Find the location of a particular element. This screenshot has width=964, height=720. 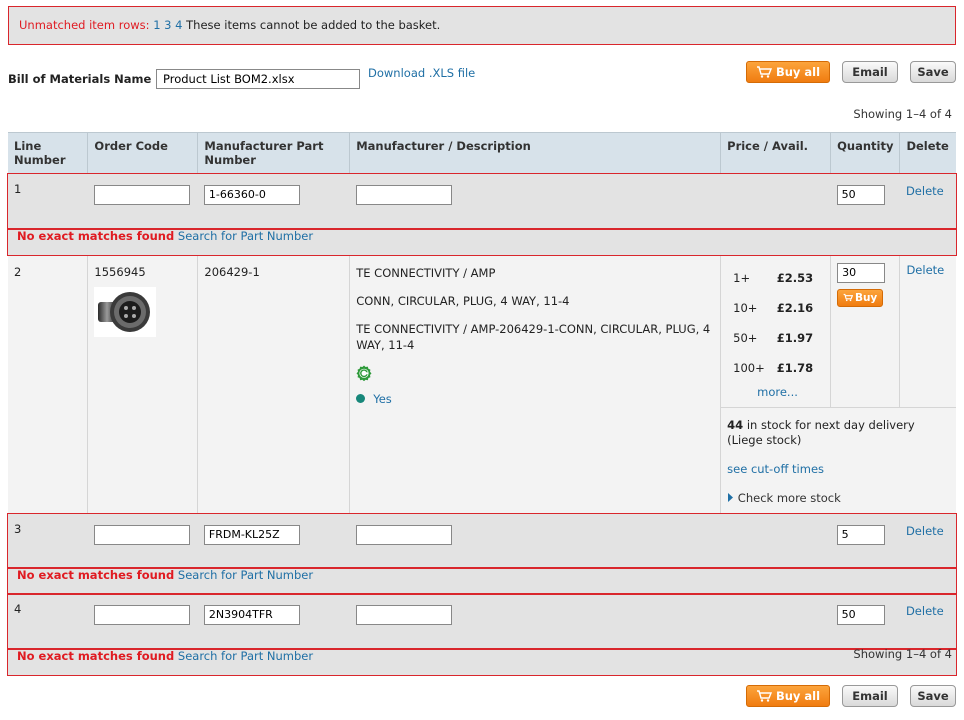

order-code: 1556945 is located at coordinates (120, 271).